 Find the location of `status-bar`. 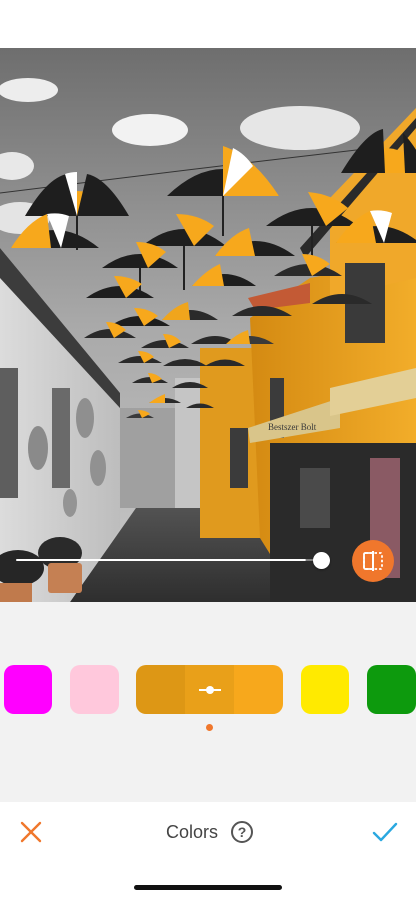

status-bar is located at coordinates (208, 24).